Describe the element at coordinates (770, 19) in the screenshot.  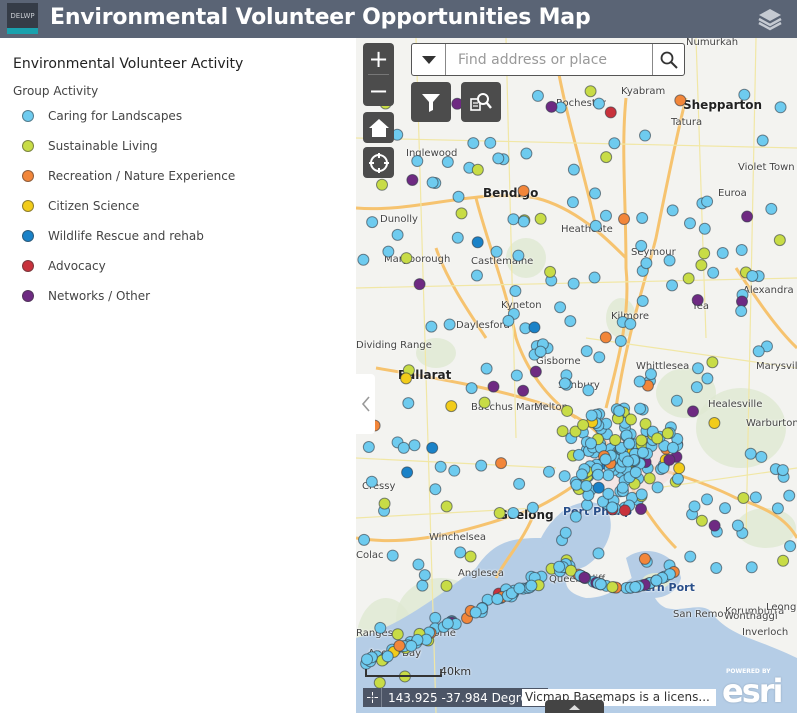
I see `layers-button` at that location.